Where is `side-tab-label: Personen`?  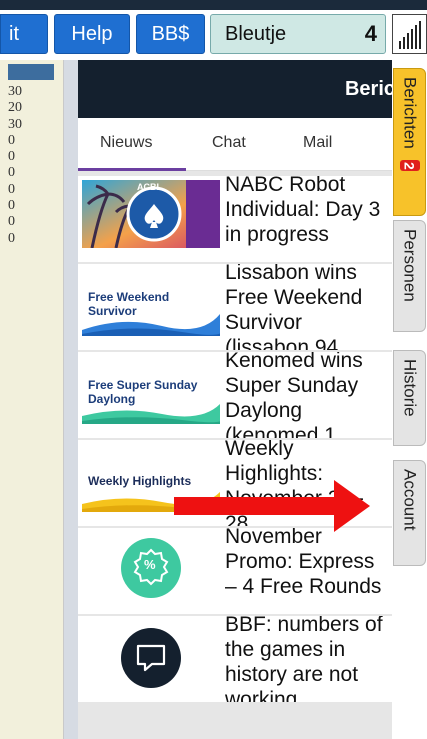 side-tab-label: Personen is located at coordinates (410, 265).